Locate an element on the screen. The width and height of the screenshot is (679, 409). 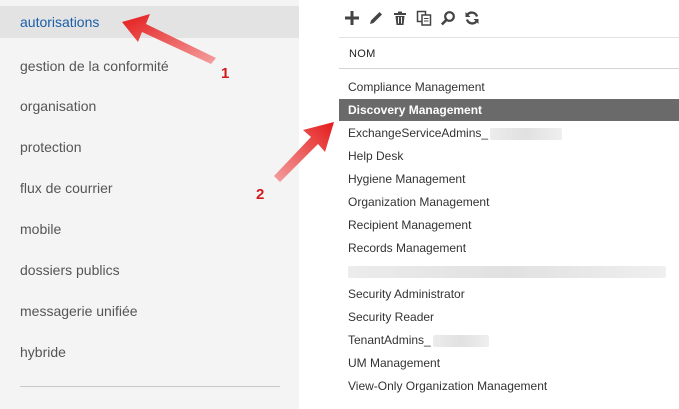
row-name: Organization Management is located at coordinates (419, 202).